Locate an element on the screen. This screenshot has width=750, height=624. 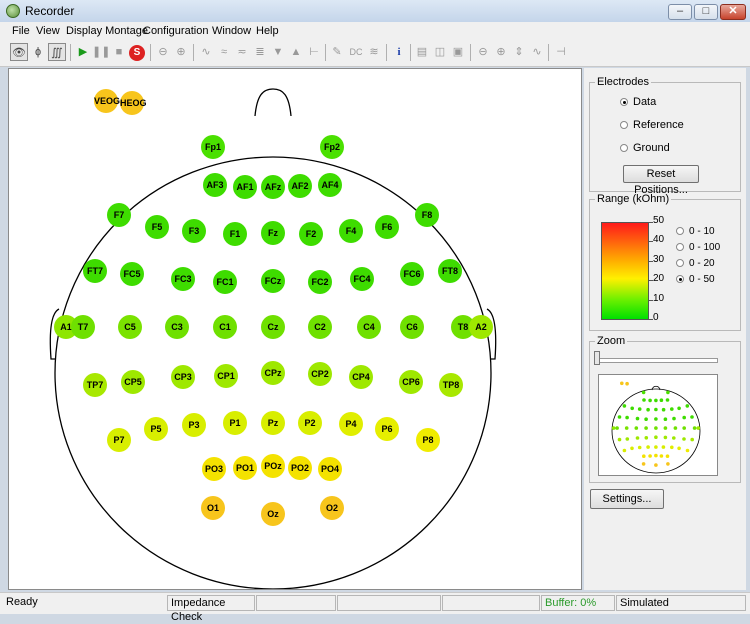
electrode-c1: C1 is located at coordinates (225, 327).